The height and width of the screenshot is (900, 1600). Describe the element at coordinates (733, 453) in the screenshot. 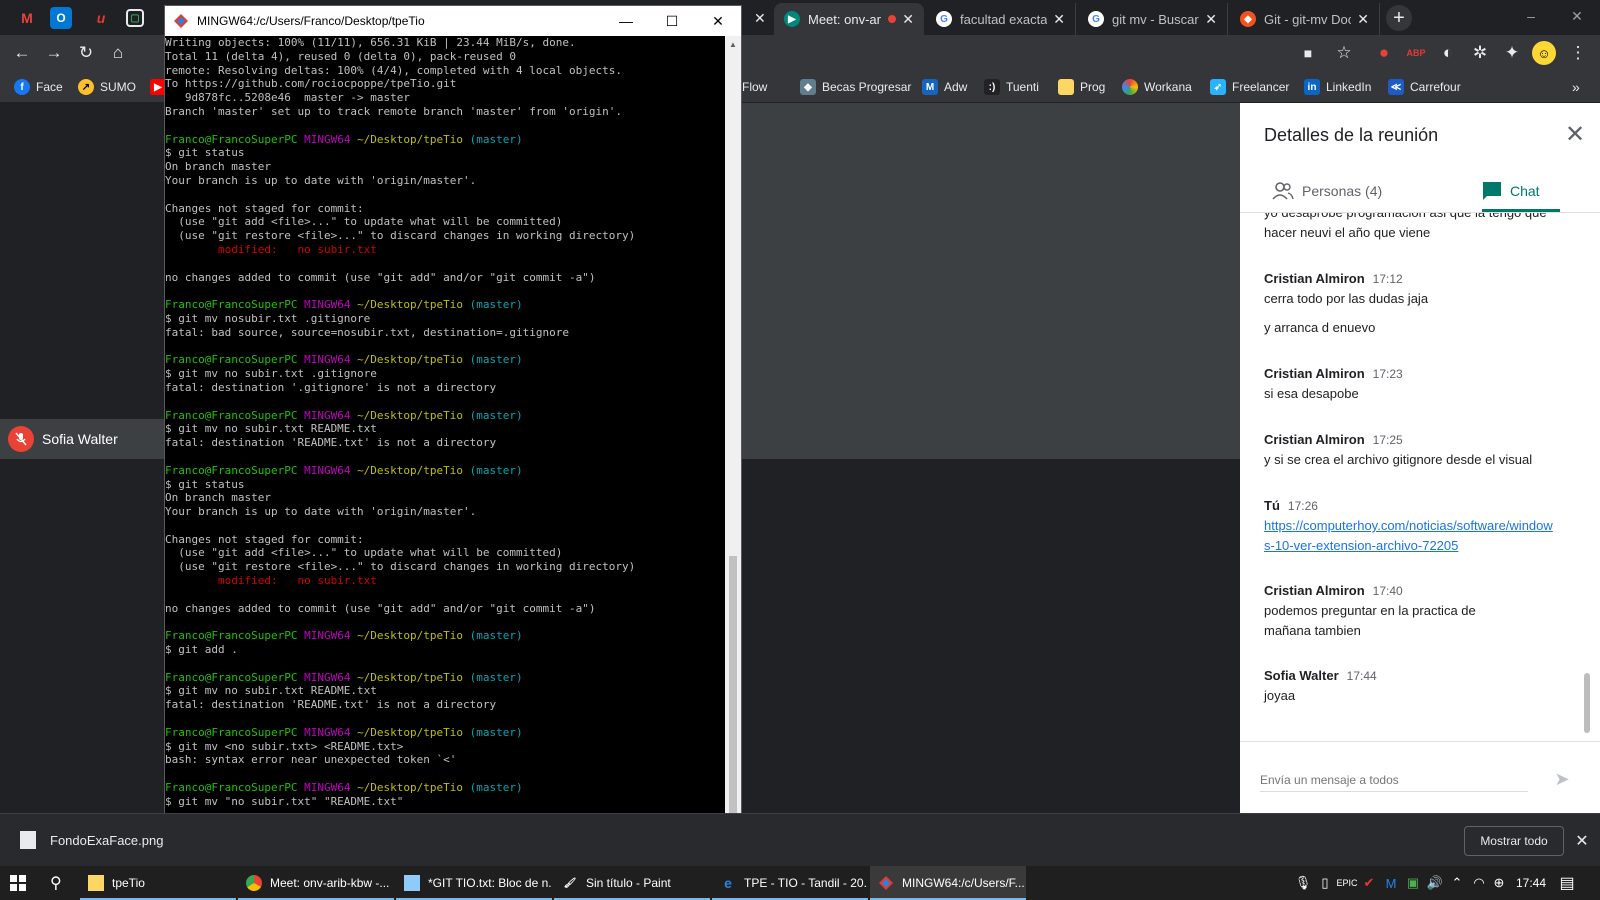

I see `terminal-scrollbar: ▲ ▼` at that location.